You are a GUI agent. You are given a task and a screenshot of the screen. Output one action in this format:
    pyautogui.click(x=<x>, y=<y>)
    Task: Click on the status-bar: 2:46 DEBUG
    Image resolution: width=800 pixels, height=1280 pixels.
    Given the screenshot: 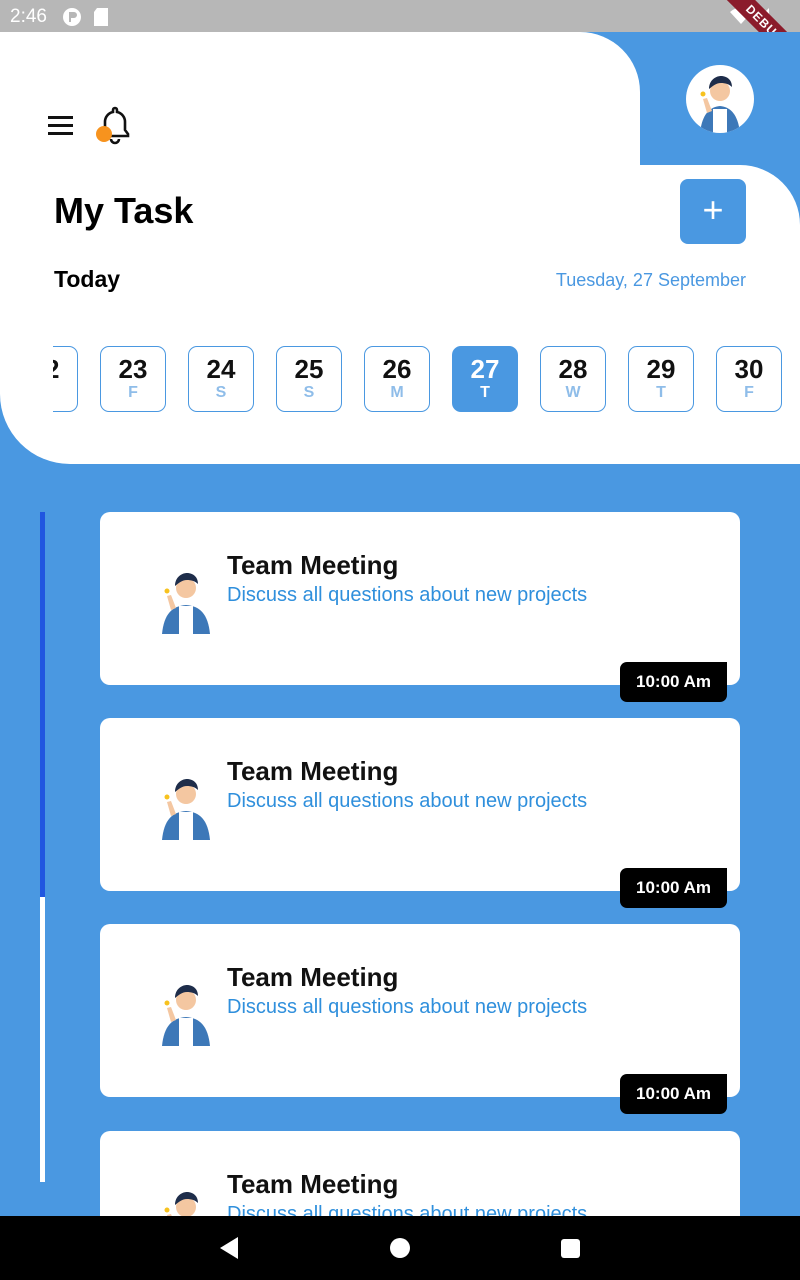 What is the action you would take?
    pyautogui.click(x=400, y=39)
    